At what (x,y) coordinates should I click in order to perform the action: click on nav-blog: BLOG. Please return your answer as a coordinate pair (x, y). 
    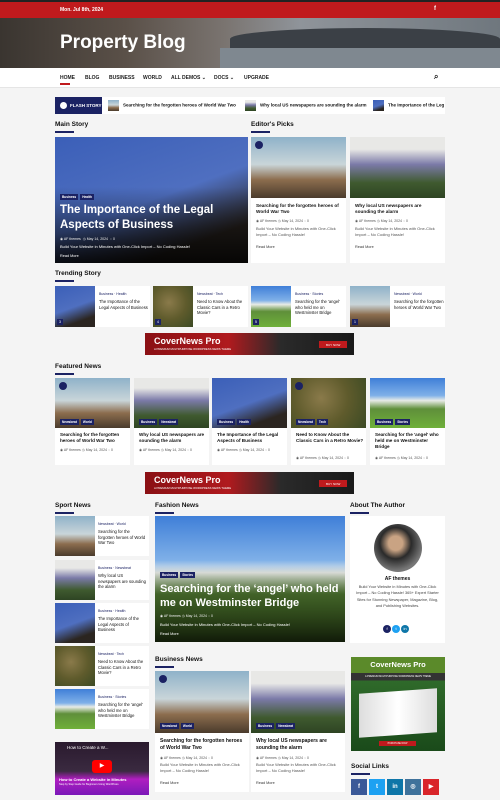
    Looking at the image, I should click on (92, 78).